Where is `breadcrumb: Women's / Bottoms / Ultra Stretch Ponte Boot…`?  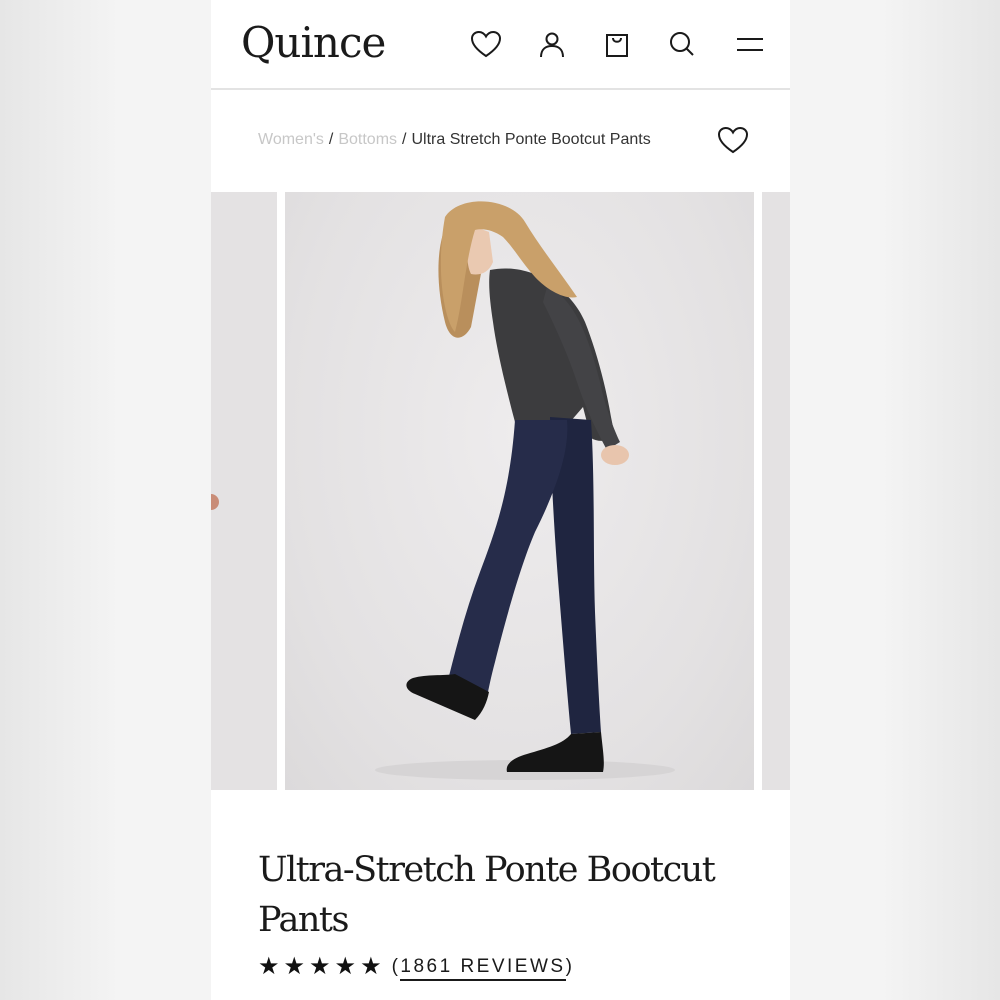
breadcrumb: Women's / Bottoms / Ultra Stretch Ponte Boot… is located at coordinates (454, 140).